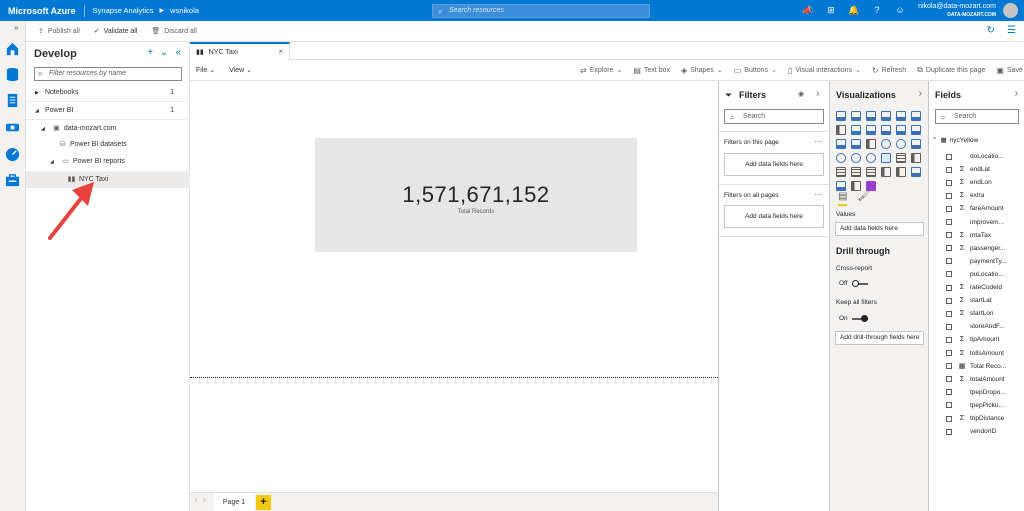 The height and width of the screenshot is (511, 1024). I want to click on values-drop-zone: Add data fields here, so click(879, 229).